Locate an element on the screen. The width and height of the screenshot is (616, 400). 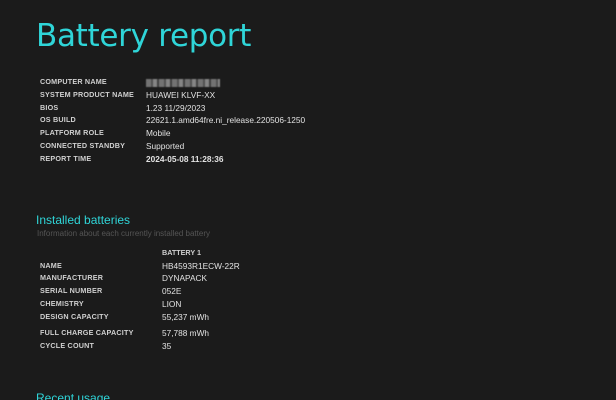
page-title: Battery report is located at coordinates (144, 36).